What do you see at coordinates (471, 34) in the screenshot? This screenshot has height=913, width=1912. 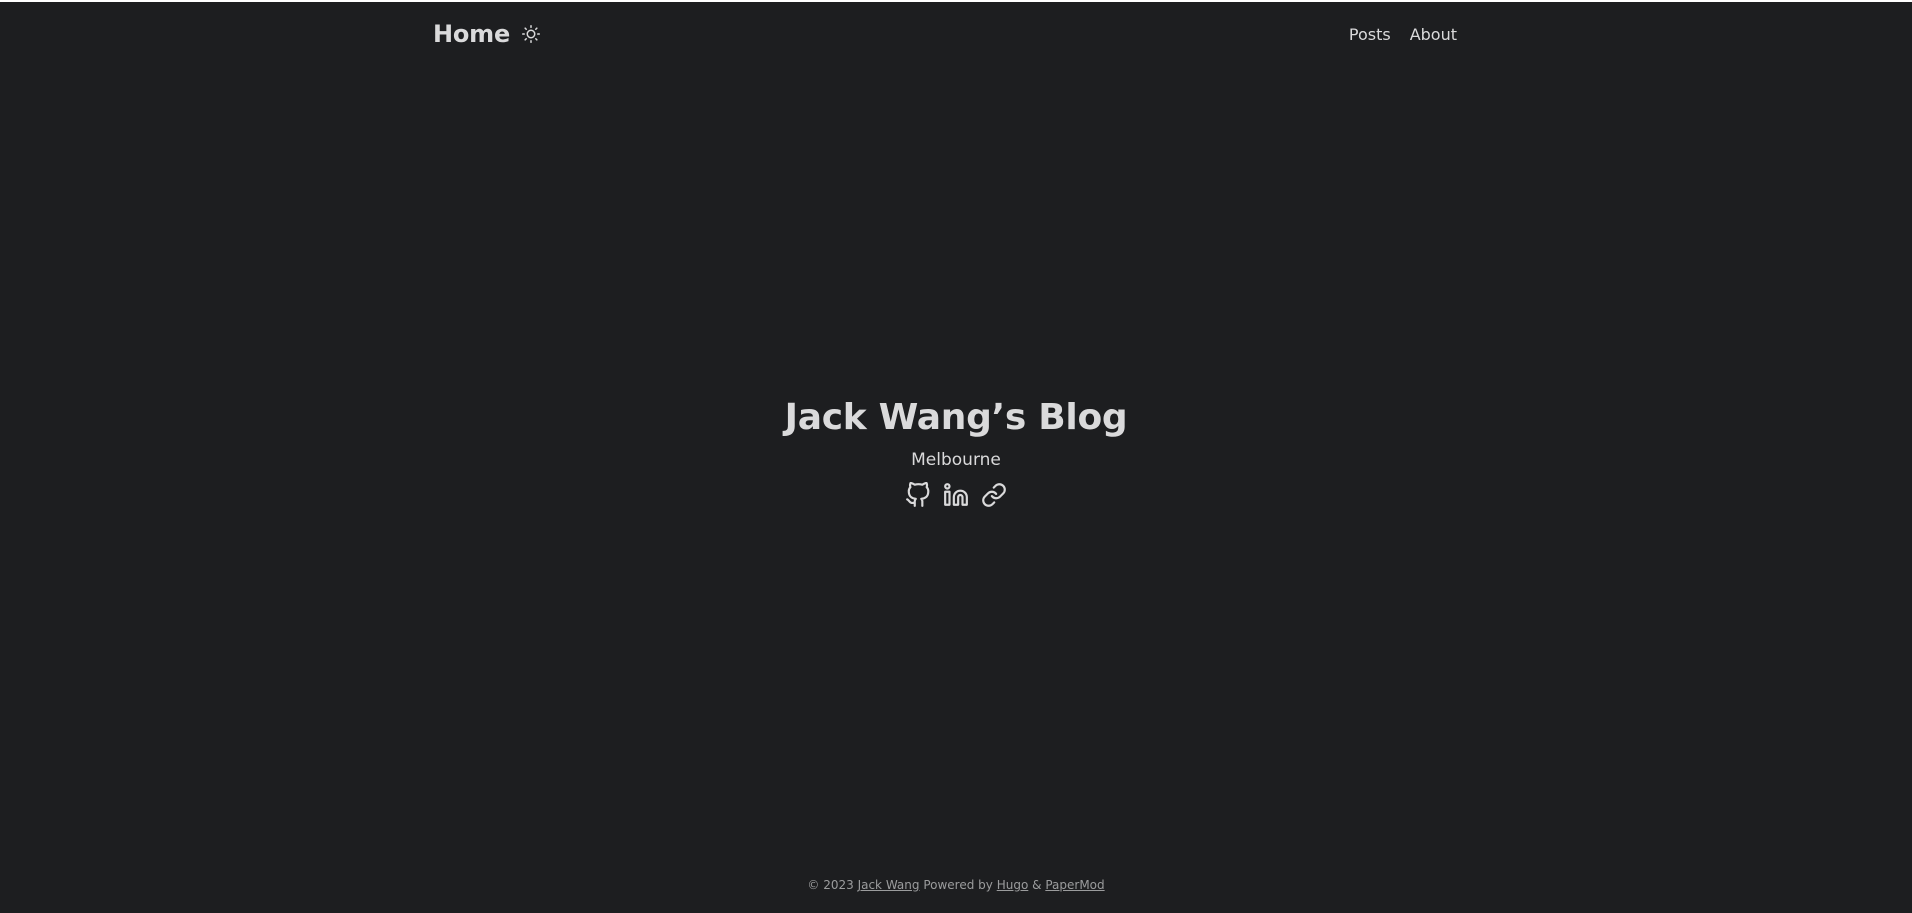 I see `home-logo-link: Home` at bounding box center [471, 34].